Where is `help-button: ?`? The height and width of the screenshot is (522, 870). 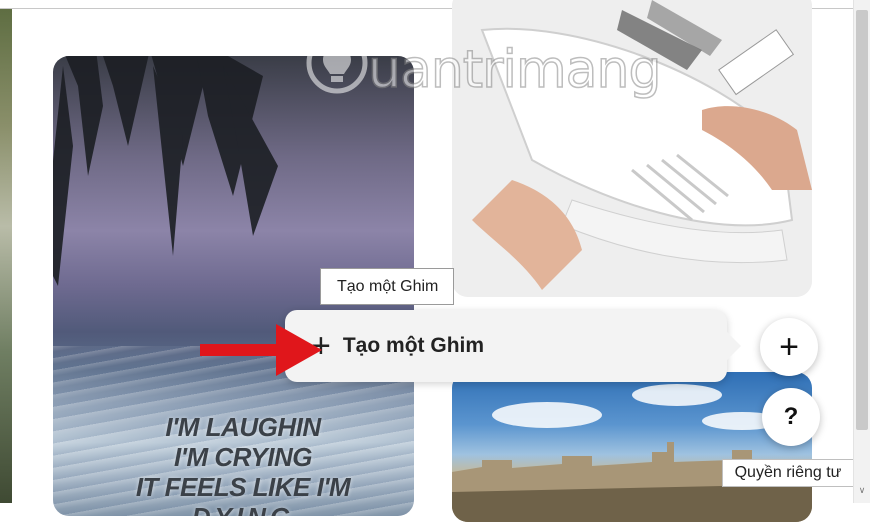
help-button: ? is located at coordinates (791, 417).